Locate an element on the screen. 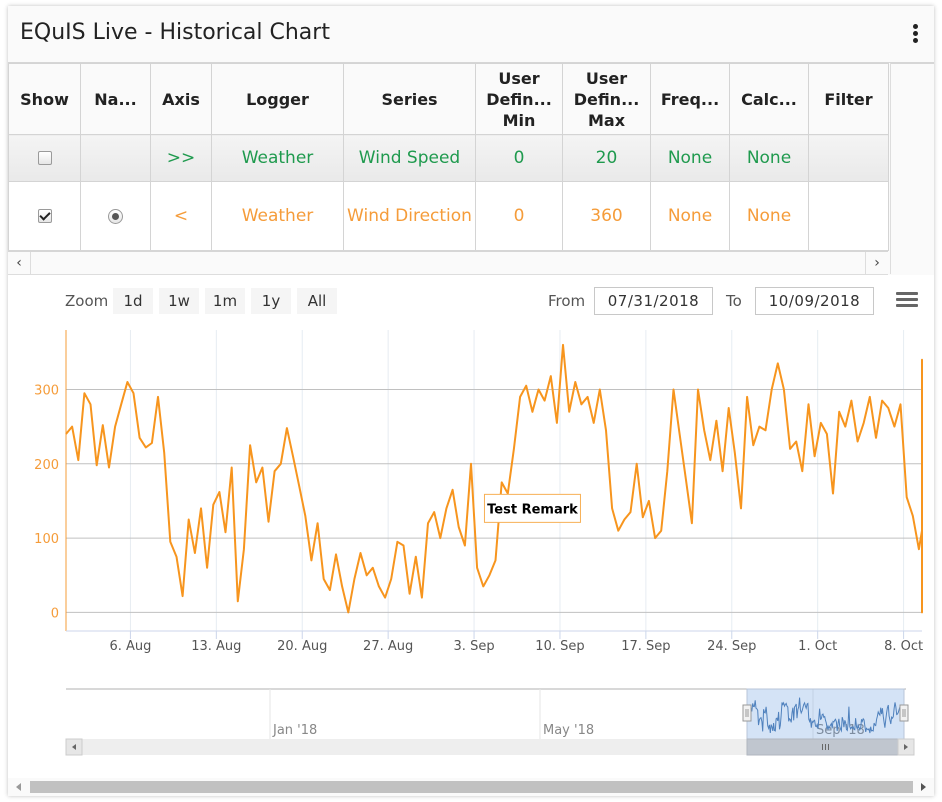  x-tick-label: 13. Aug is located at coordinates (216, 646).